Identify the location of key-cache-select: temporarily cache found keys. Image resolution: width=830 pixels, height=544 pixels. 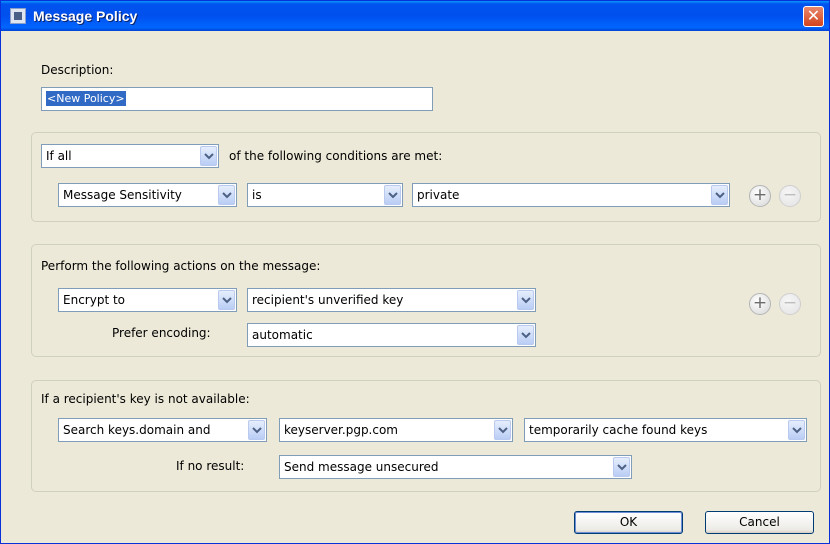
(665, 430).